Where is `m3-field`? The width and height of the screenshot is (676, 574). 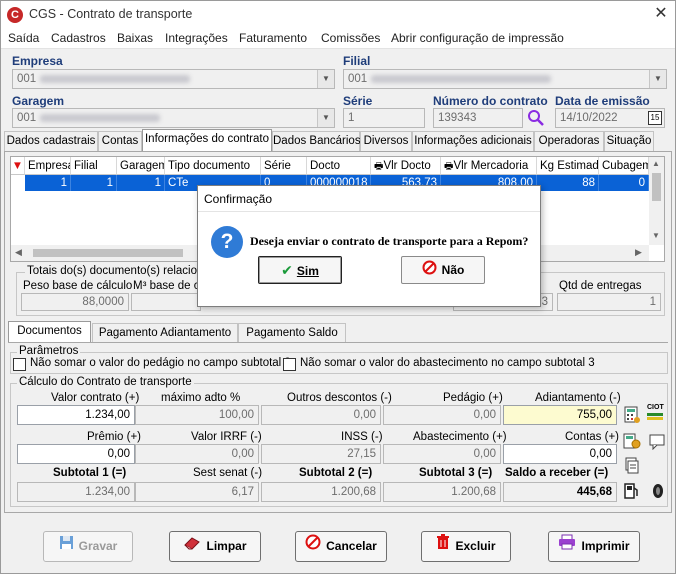 m3-field is located at coordinates (166, 302).